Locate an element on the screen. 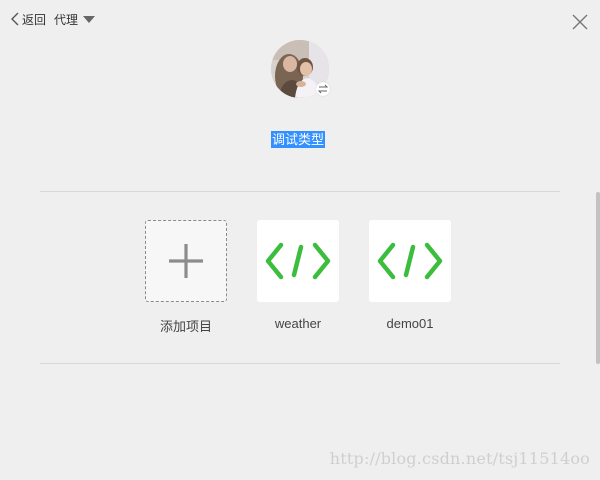 The image size is (600, 480). add-project-button: 添加项目 is located at coordinates (186, 277).